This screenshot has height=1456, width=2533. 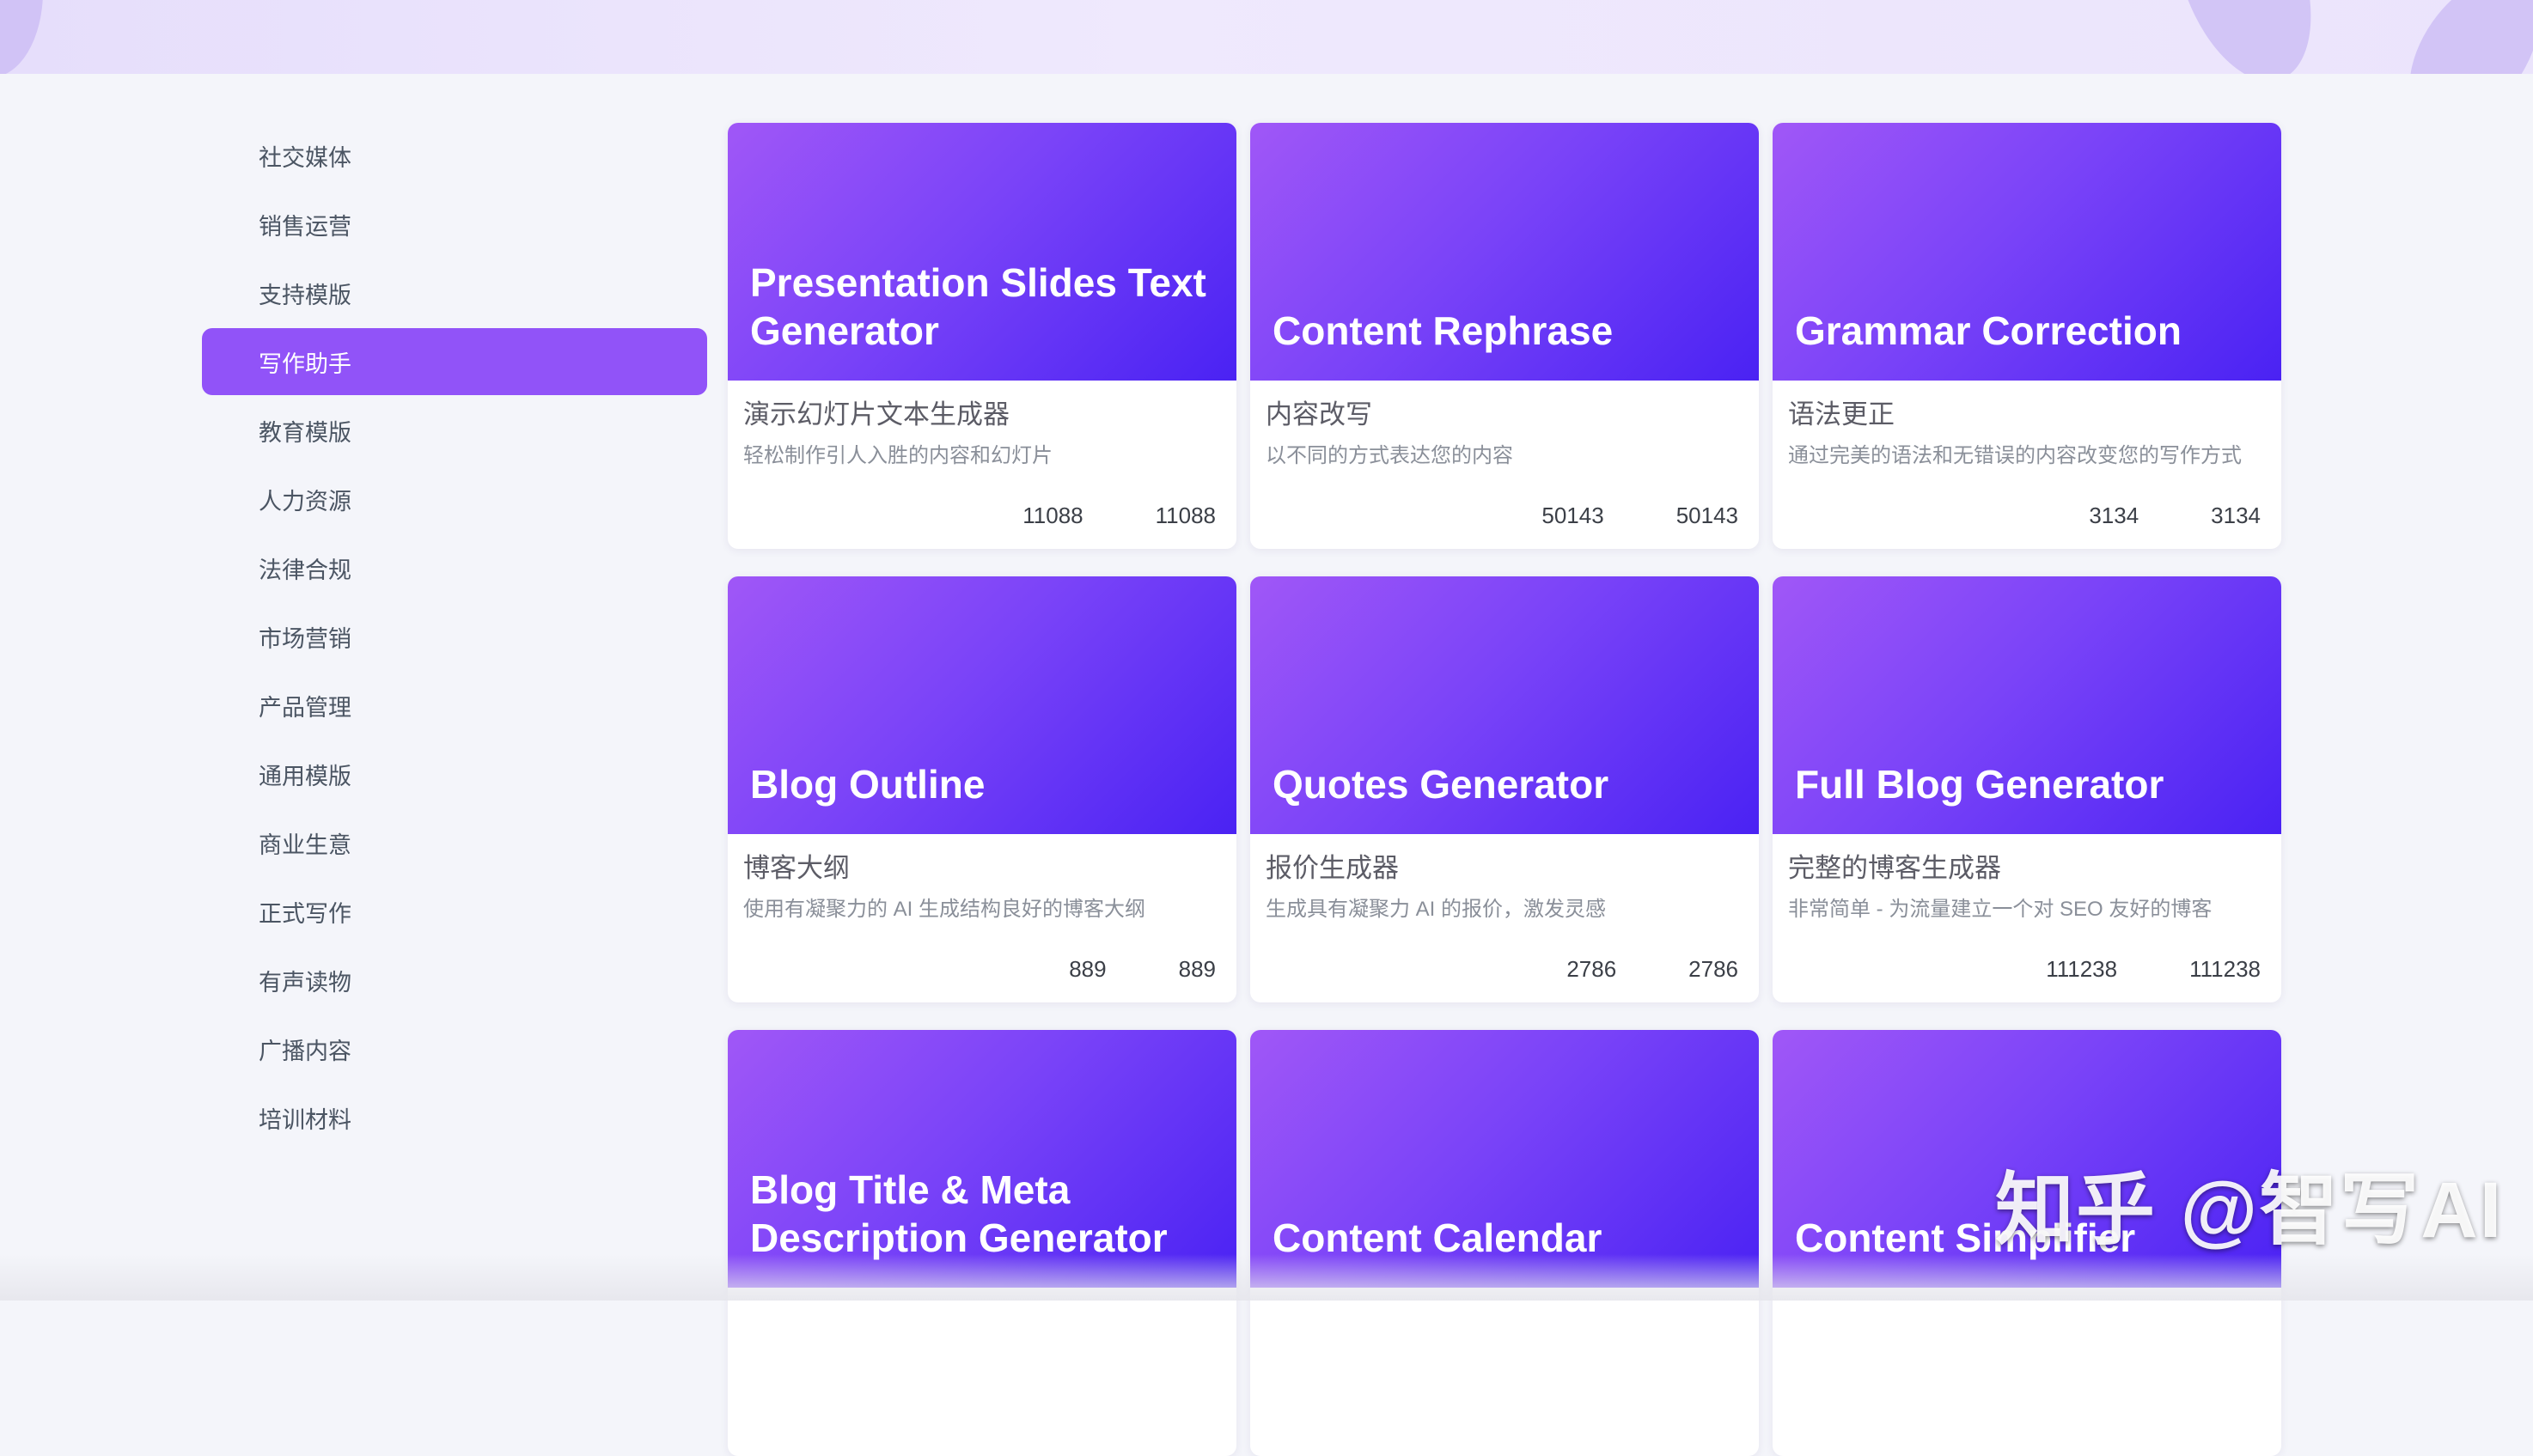 What do you see at coordinates (305, 432) in the screenshot?
I see `sidebar-item-label: 教育模版` at bounding box center [305, 432].